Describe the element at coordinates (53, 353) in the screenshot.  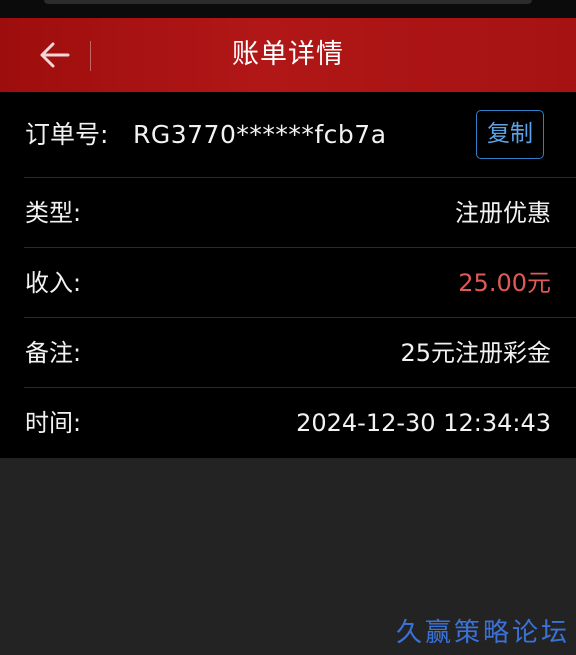
I see `remark-label: 备注:` at that location.